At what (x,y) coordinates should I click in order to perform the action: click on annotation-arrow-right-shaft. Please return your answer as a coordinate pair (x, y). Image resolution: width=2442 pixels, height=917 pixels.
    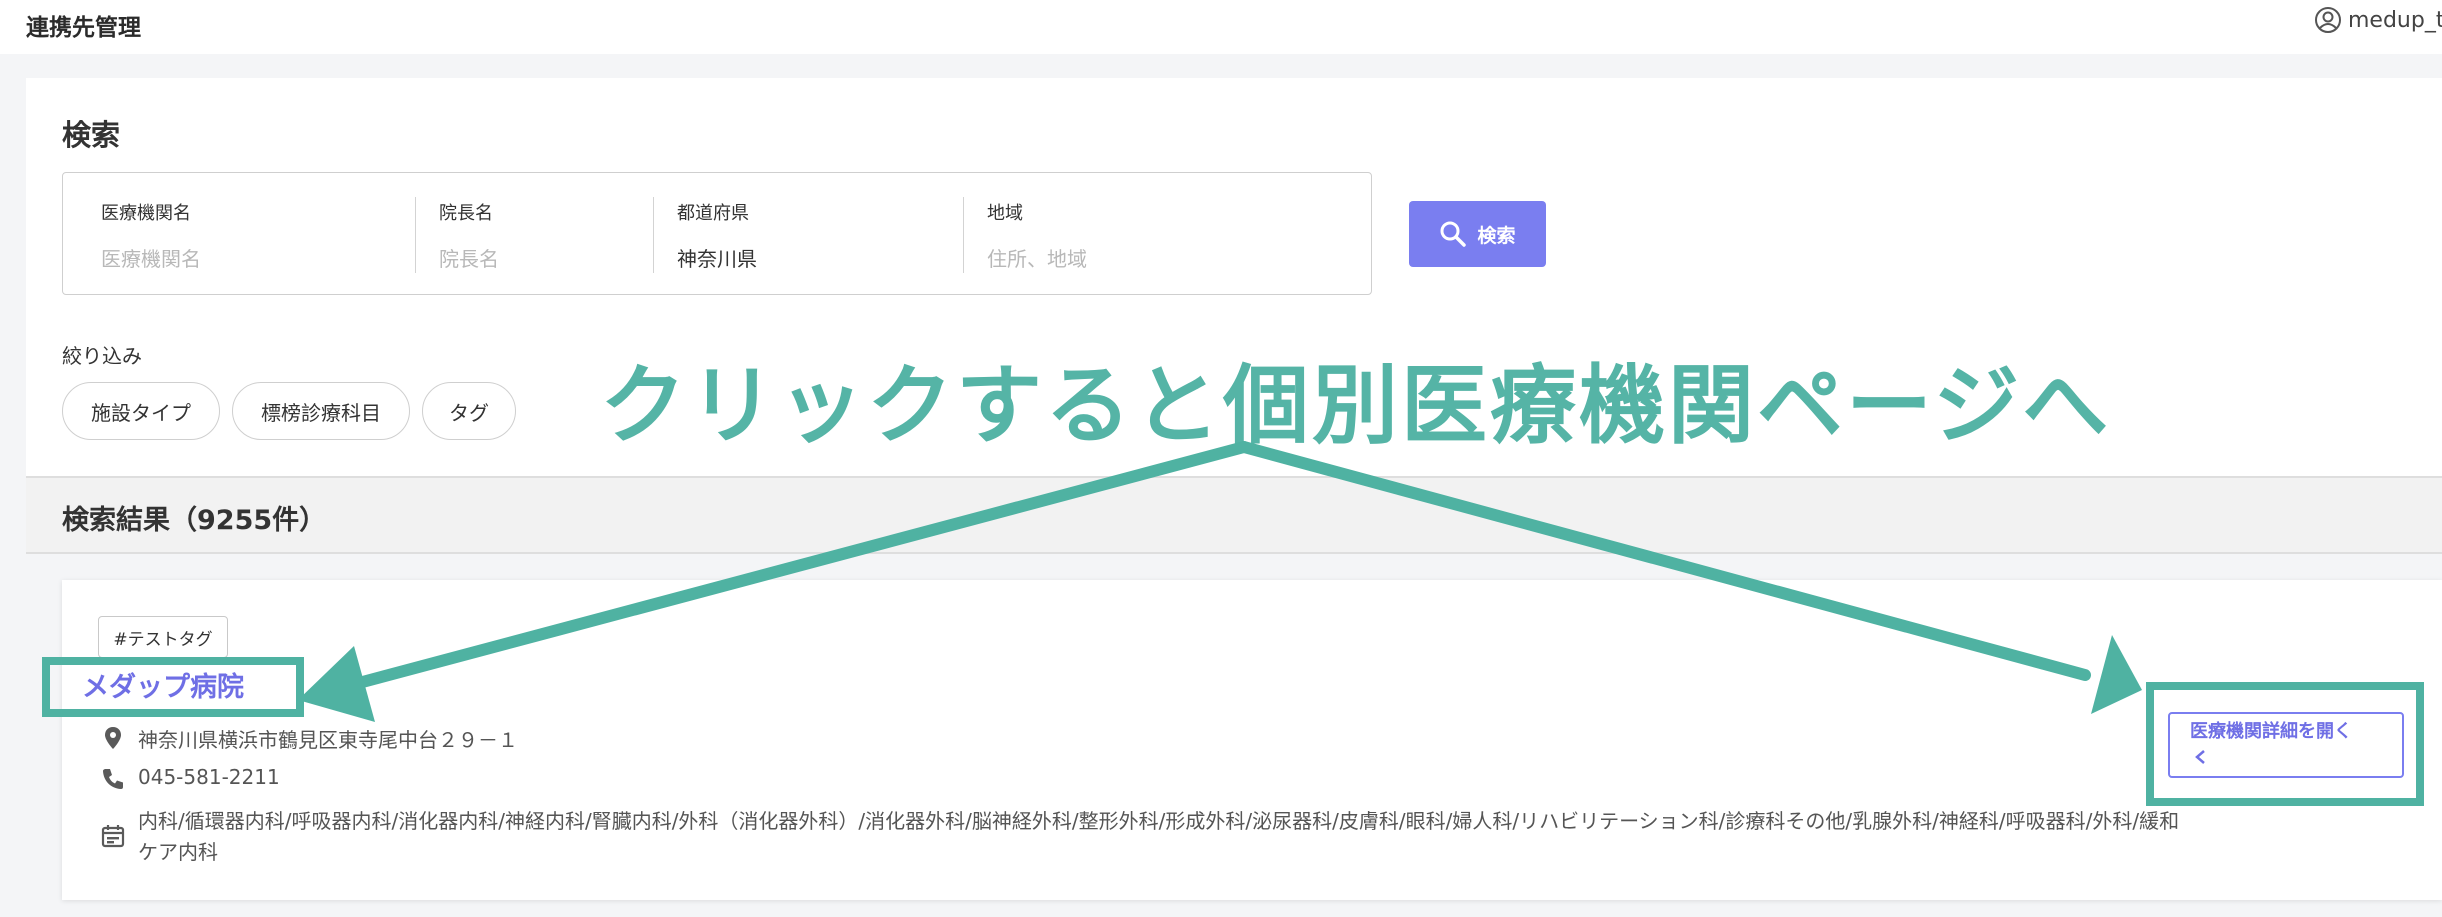
    Looking at the image, I should click on (1664, 561).